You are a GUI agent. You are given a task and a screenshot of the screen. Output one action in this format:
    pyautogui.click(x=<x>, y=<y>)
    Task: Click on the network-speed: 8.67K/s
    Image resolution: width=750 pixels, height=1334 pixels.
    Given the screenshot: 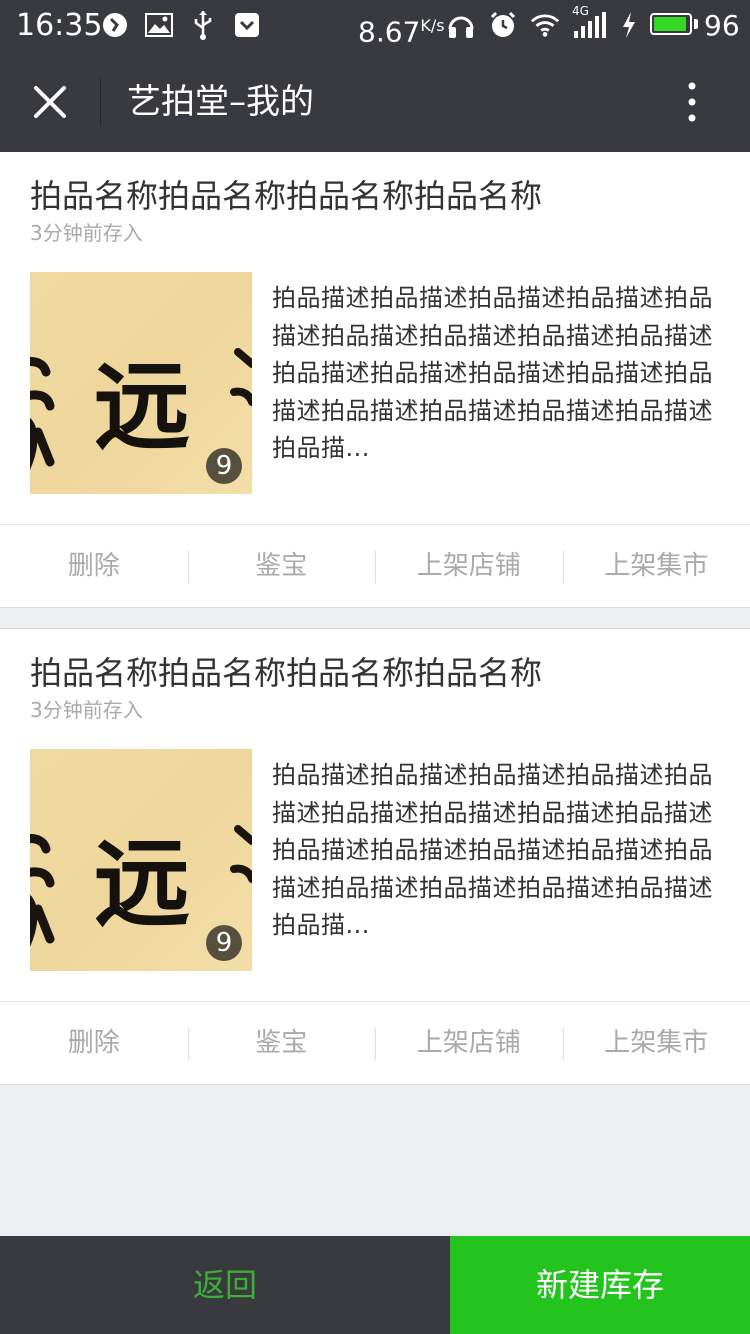 What is the action you would take?
    pyautogui.click(x=401, y=29)
    